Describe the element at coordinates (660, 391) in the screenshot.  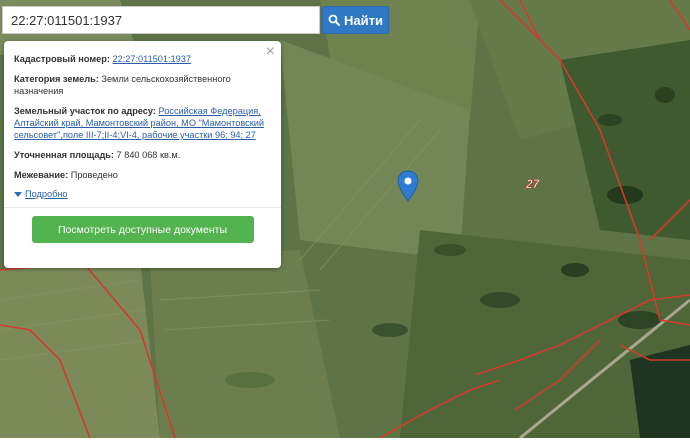
I see `pond` at that location.